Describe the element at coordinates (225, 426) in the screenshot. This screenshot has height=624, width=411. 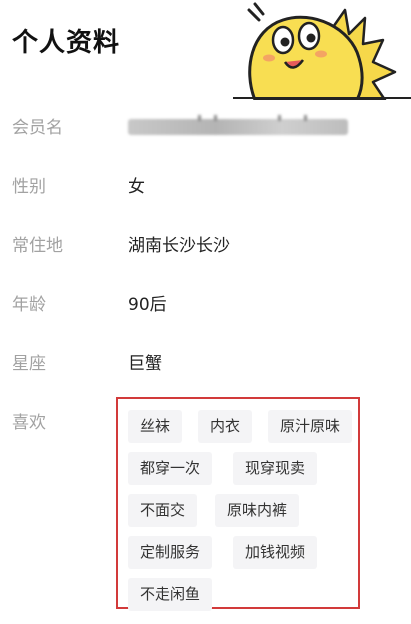
I see `like-tag: 内衣` at that location.